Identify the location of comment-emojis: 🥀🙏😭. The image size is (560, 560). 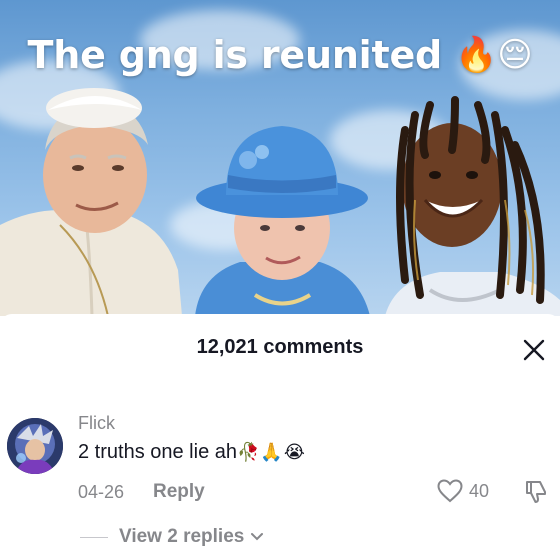
(271, 452).